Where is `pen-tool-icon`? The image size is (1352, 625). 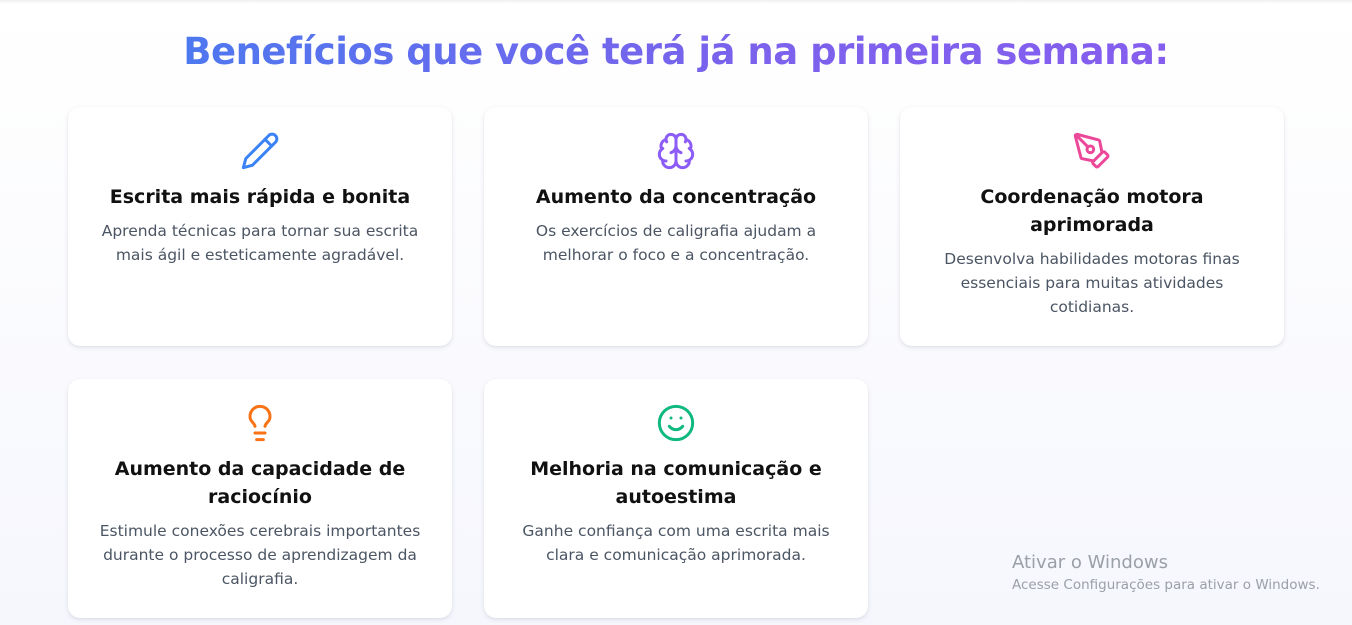
pen-tool-icon is located at coordinates (1091, 150).